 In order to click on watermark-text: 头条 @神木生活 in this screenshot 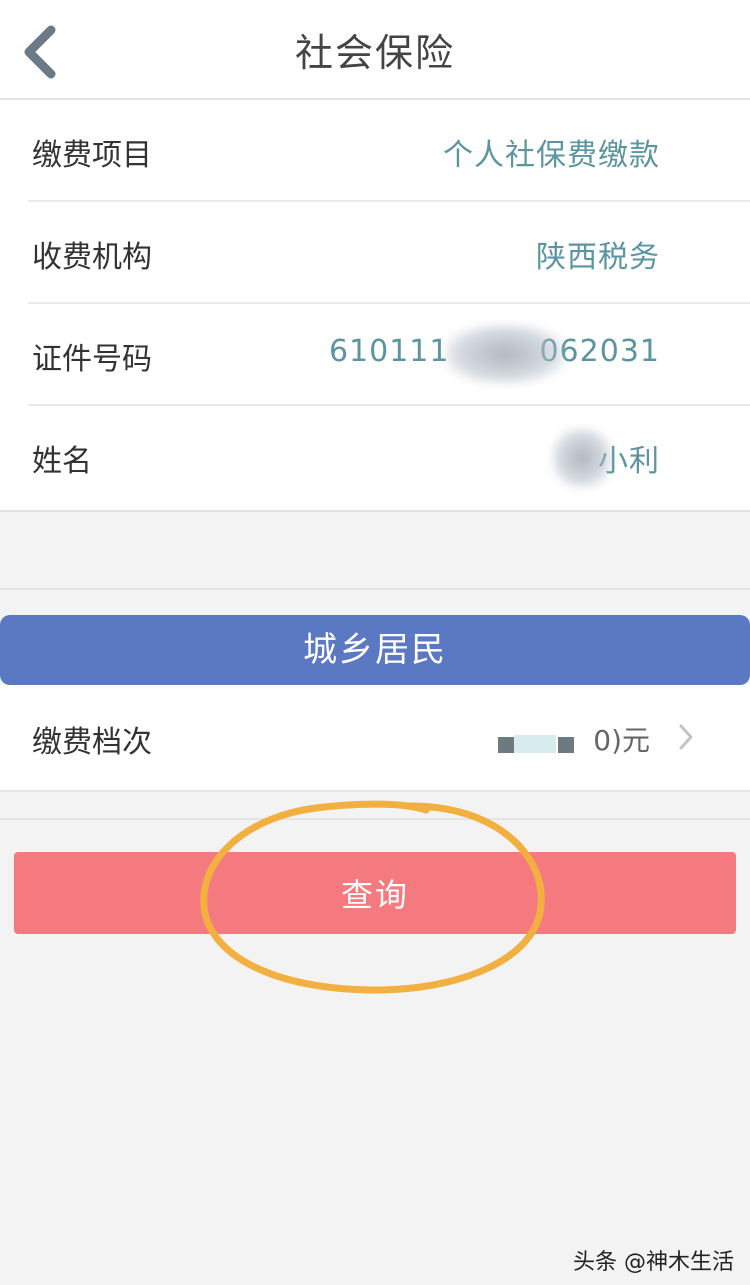, I will do `click(653, 1262)`.